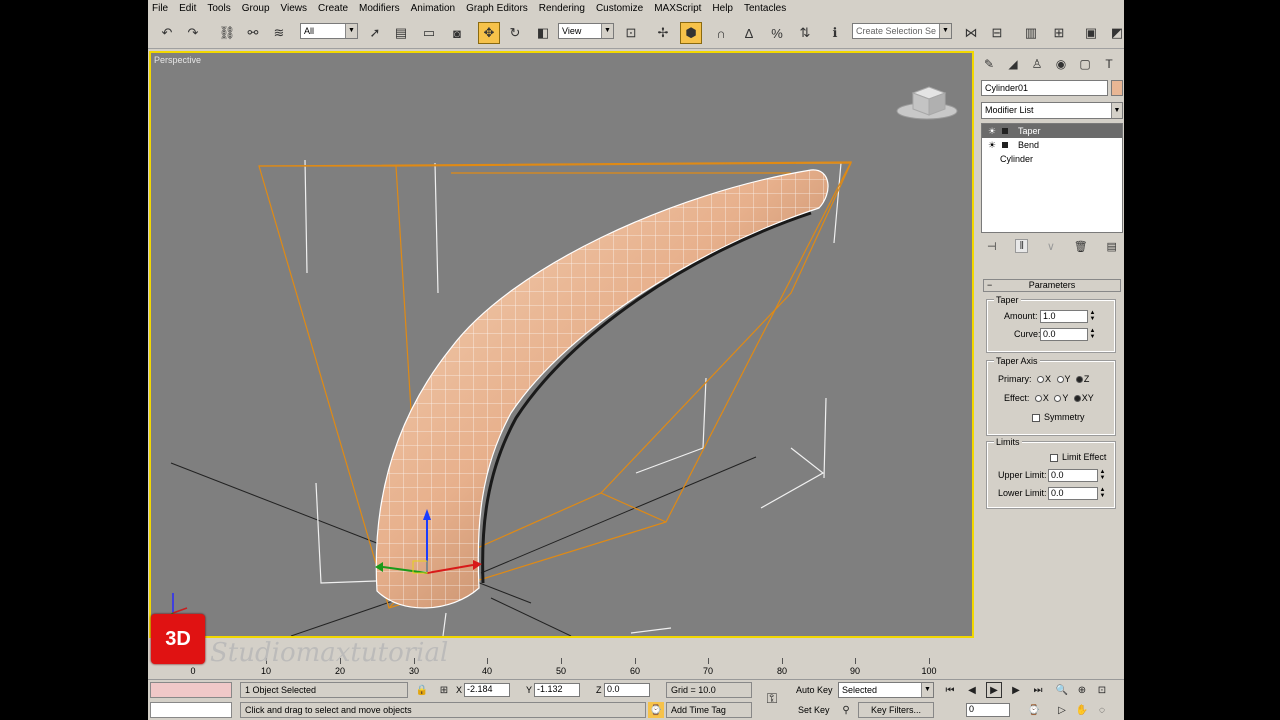 The width and height of the screenshot is (1280, 720). What do you see at coordinates (1082, 690) in the screenshot?
I see `zoom-all-icon: ⊕` at bounding box center [1082, 690].